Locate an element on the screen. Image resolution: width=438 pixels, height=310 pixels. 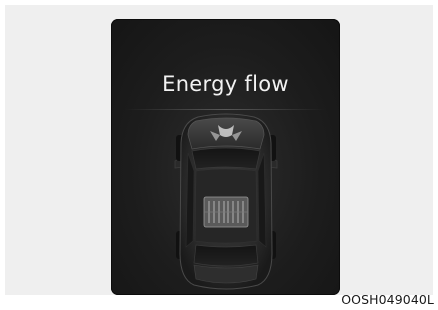
title-divider is located at coordinates (225, 109).